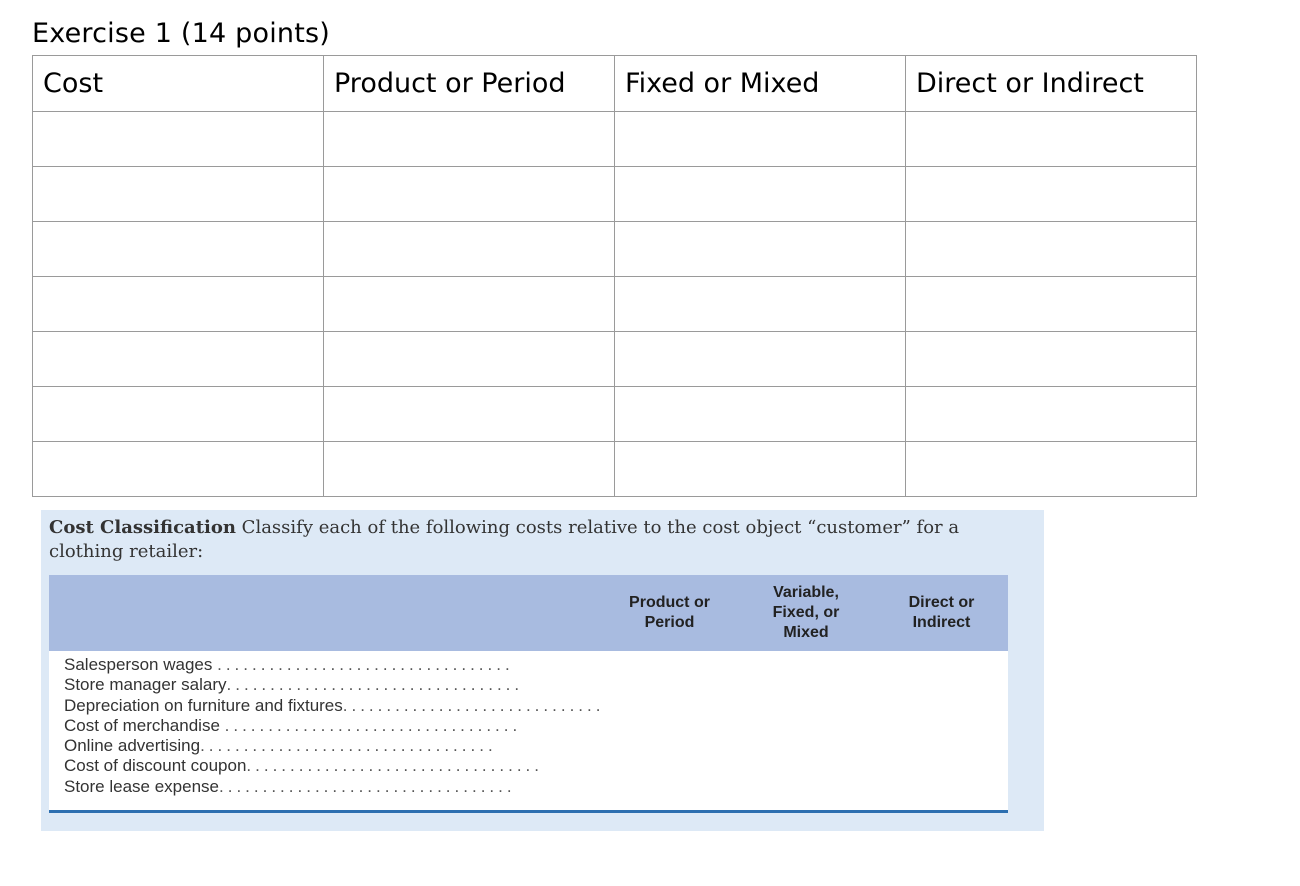 This screenshot has height=886, width=1300. Describe the element at coordinates (806, 612) in the screenshot. I see `column-variable-fixed-mixed: Variable, Fixed, or Mixed` at that location.